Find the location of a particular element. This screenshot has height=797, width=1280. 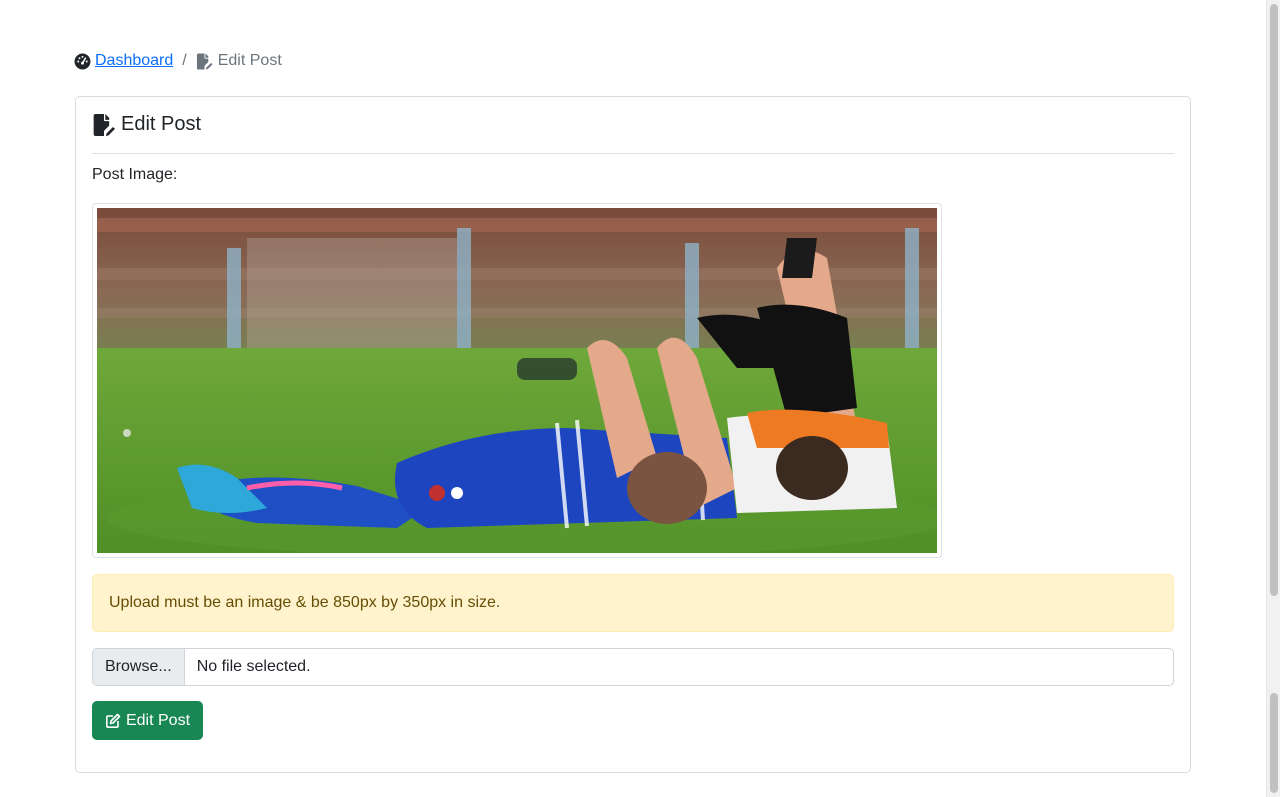

card-title-text: Edit Post is located at coordinates (161, 124).